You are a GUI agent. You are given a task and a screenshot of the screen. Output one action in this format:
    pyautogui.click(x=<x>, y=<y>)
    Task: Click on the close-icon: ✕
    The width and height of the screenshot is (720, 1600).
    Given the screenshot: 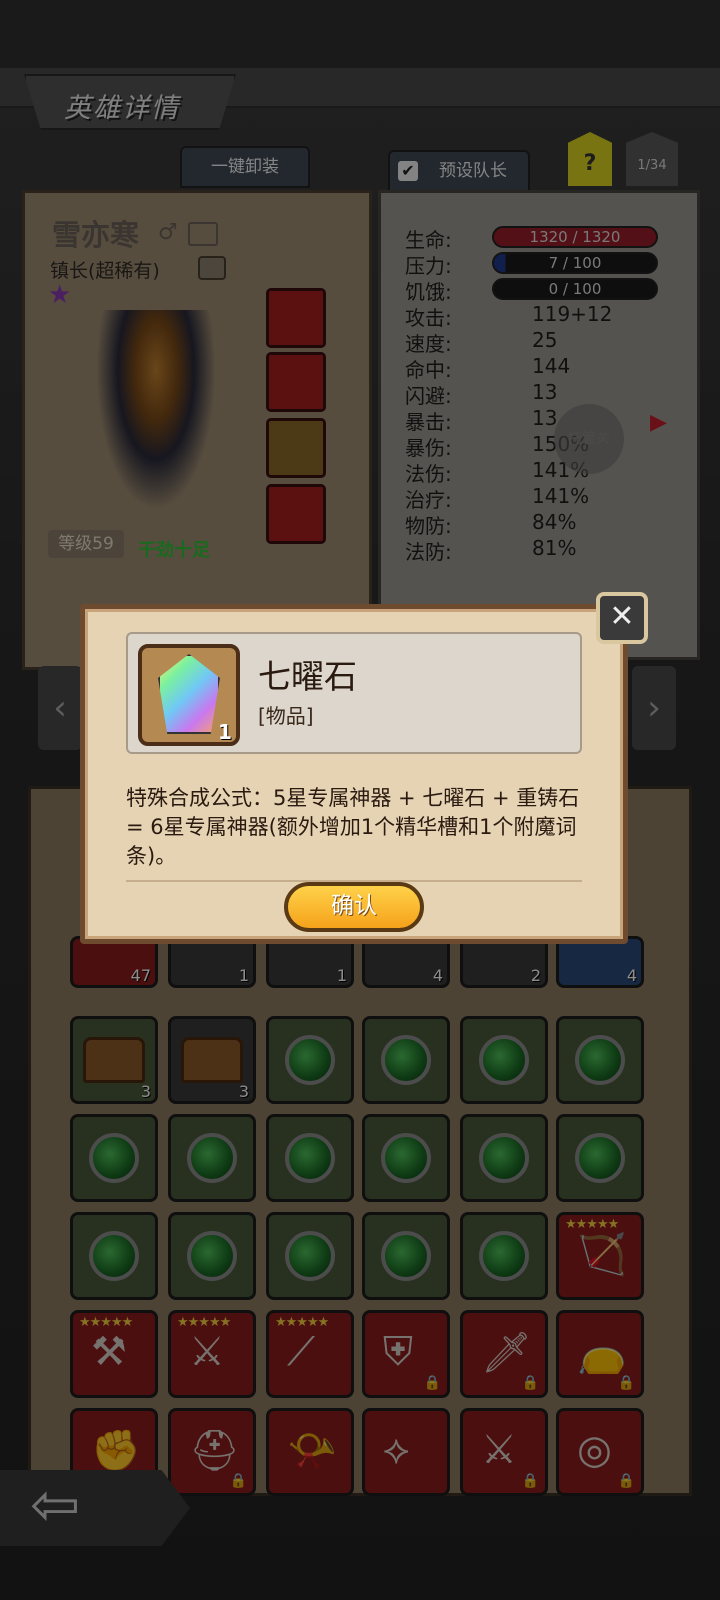 What is the action you would take?
    pyautogui.click(x=622, y=616)
    